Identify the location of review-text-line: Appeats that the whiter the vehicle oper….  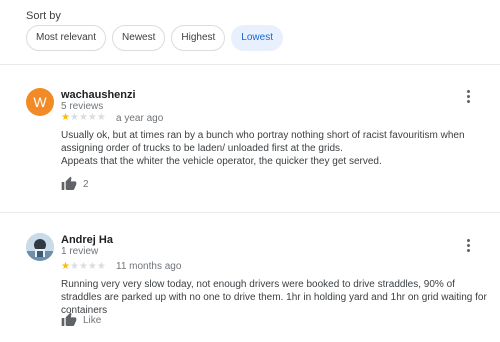
(221, 161).